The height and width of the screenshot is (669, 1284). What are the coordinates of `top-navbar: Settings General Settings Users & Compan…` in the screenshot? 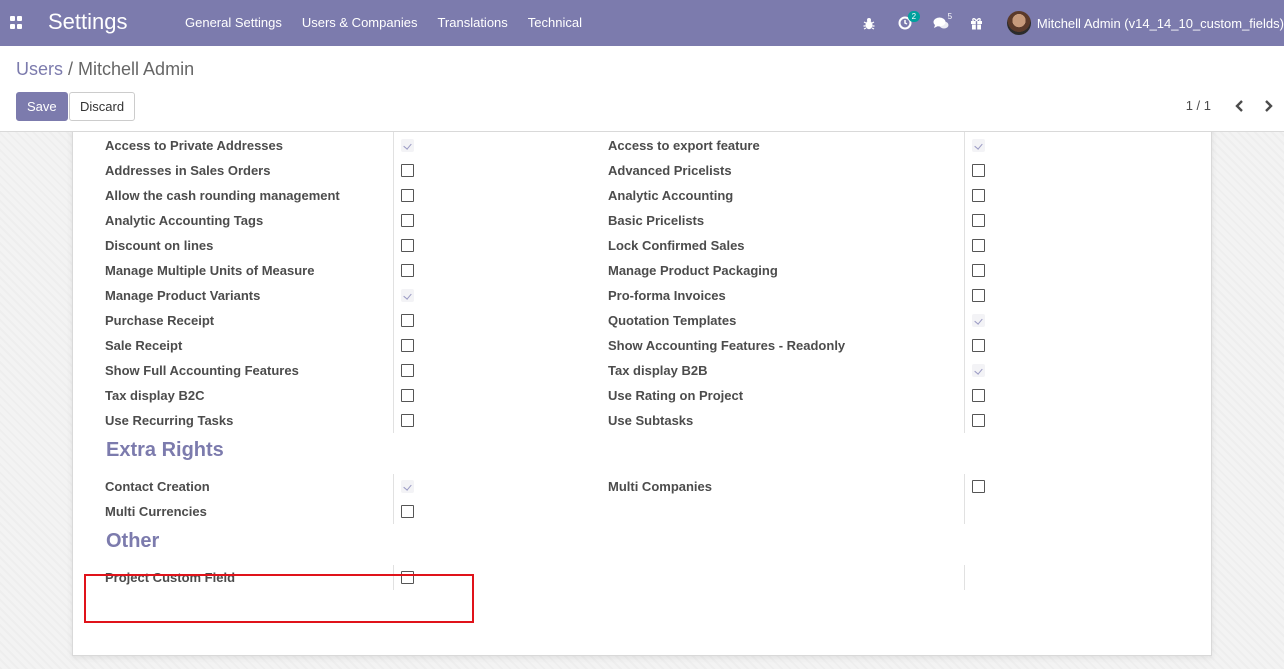 It's located at (642, 23).